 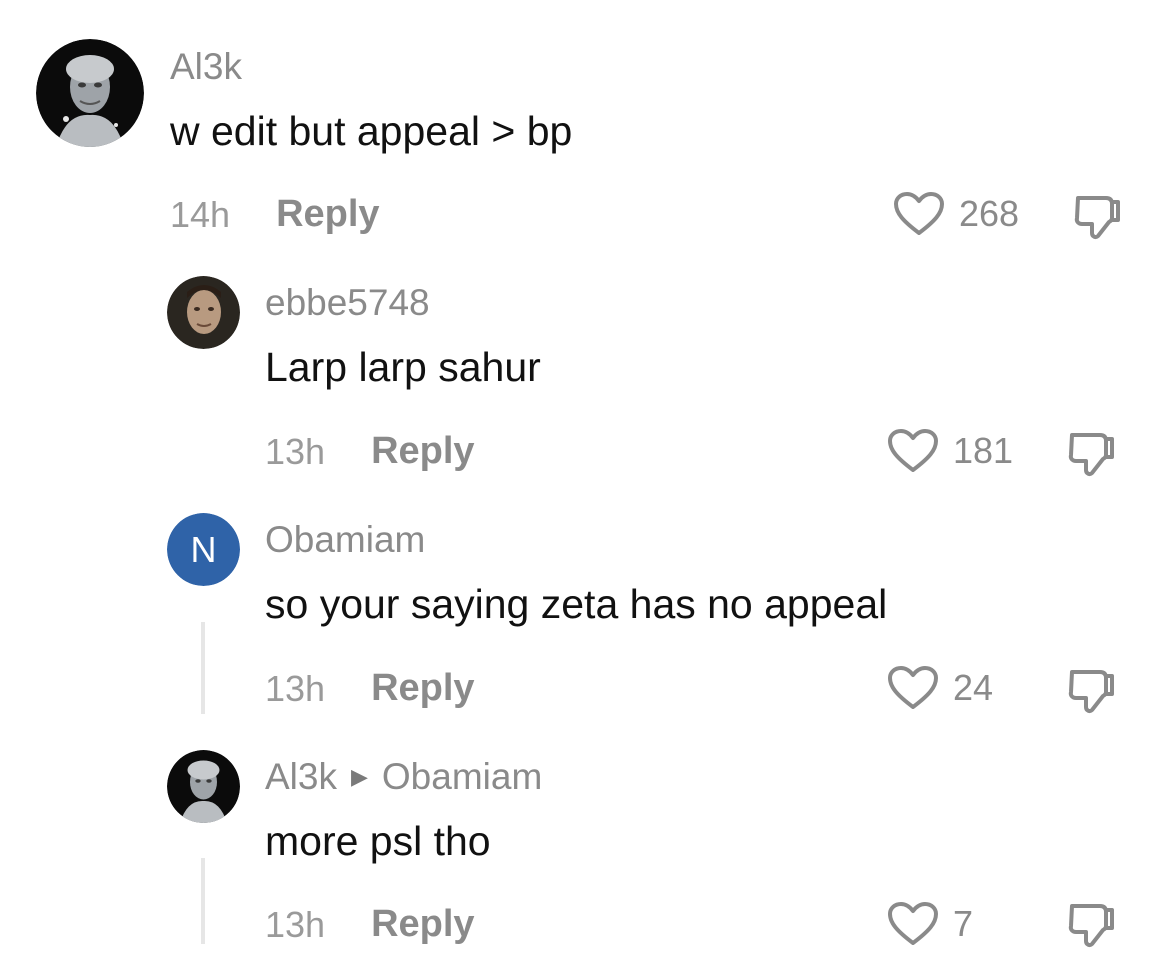 I want to click on letter-avatar-icon: N, so click(x=203, y=549).